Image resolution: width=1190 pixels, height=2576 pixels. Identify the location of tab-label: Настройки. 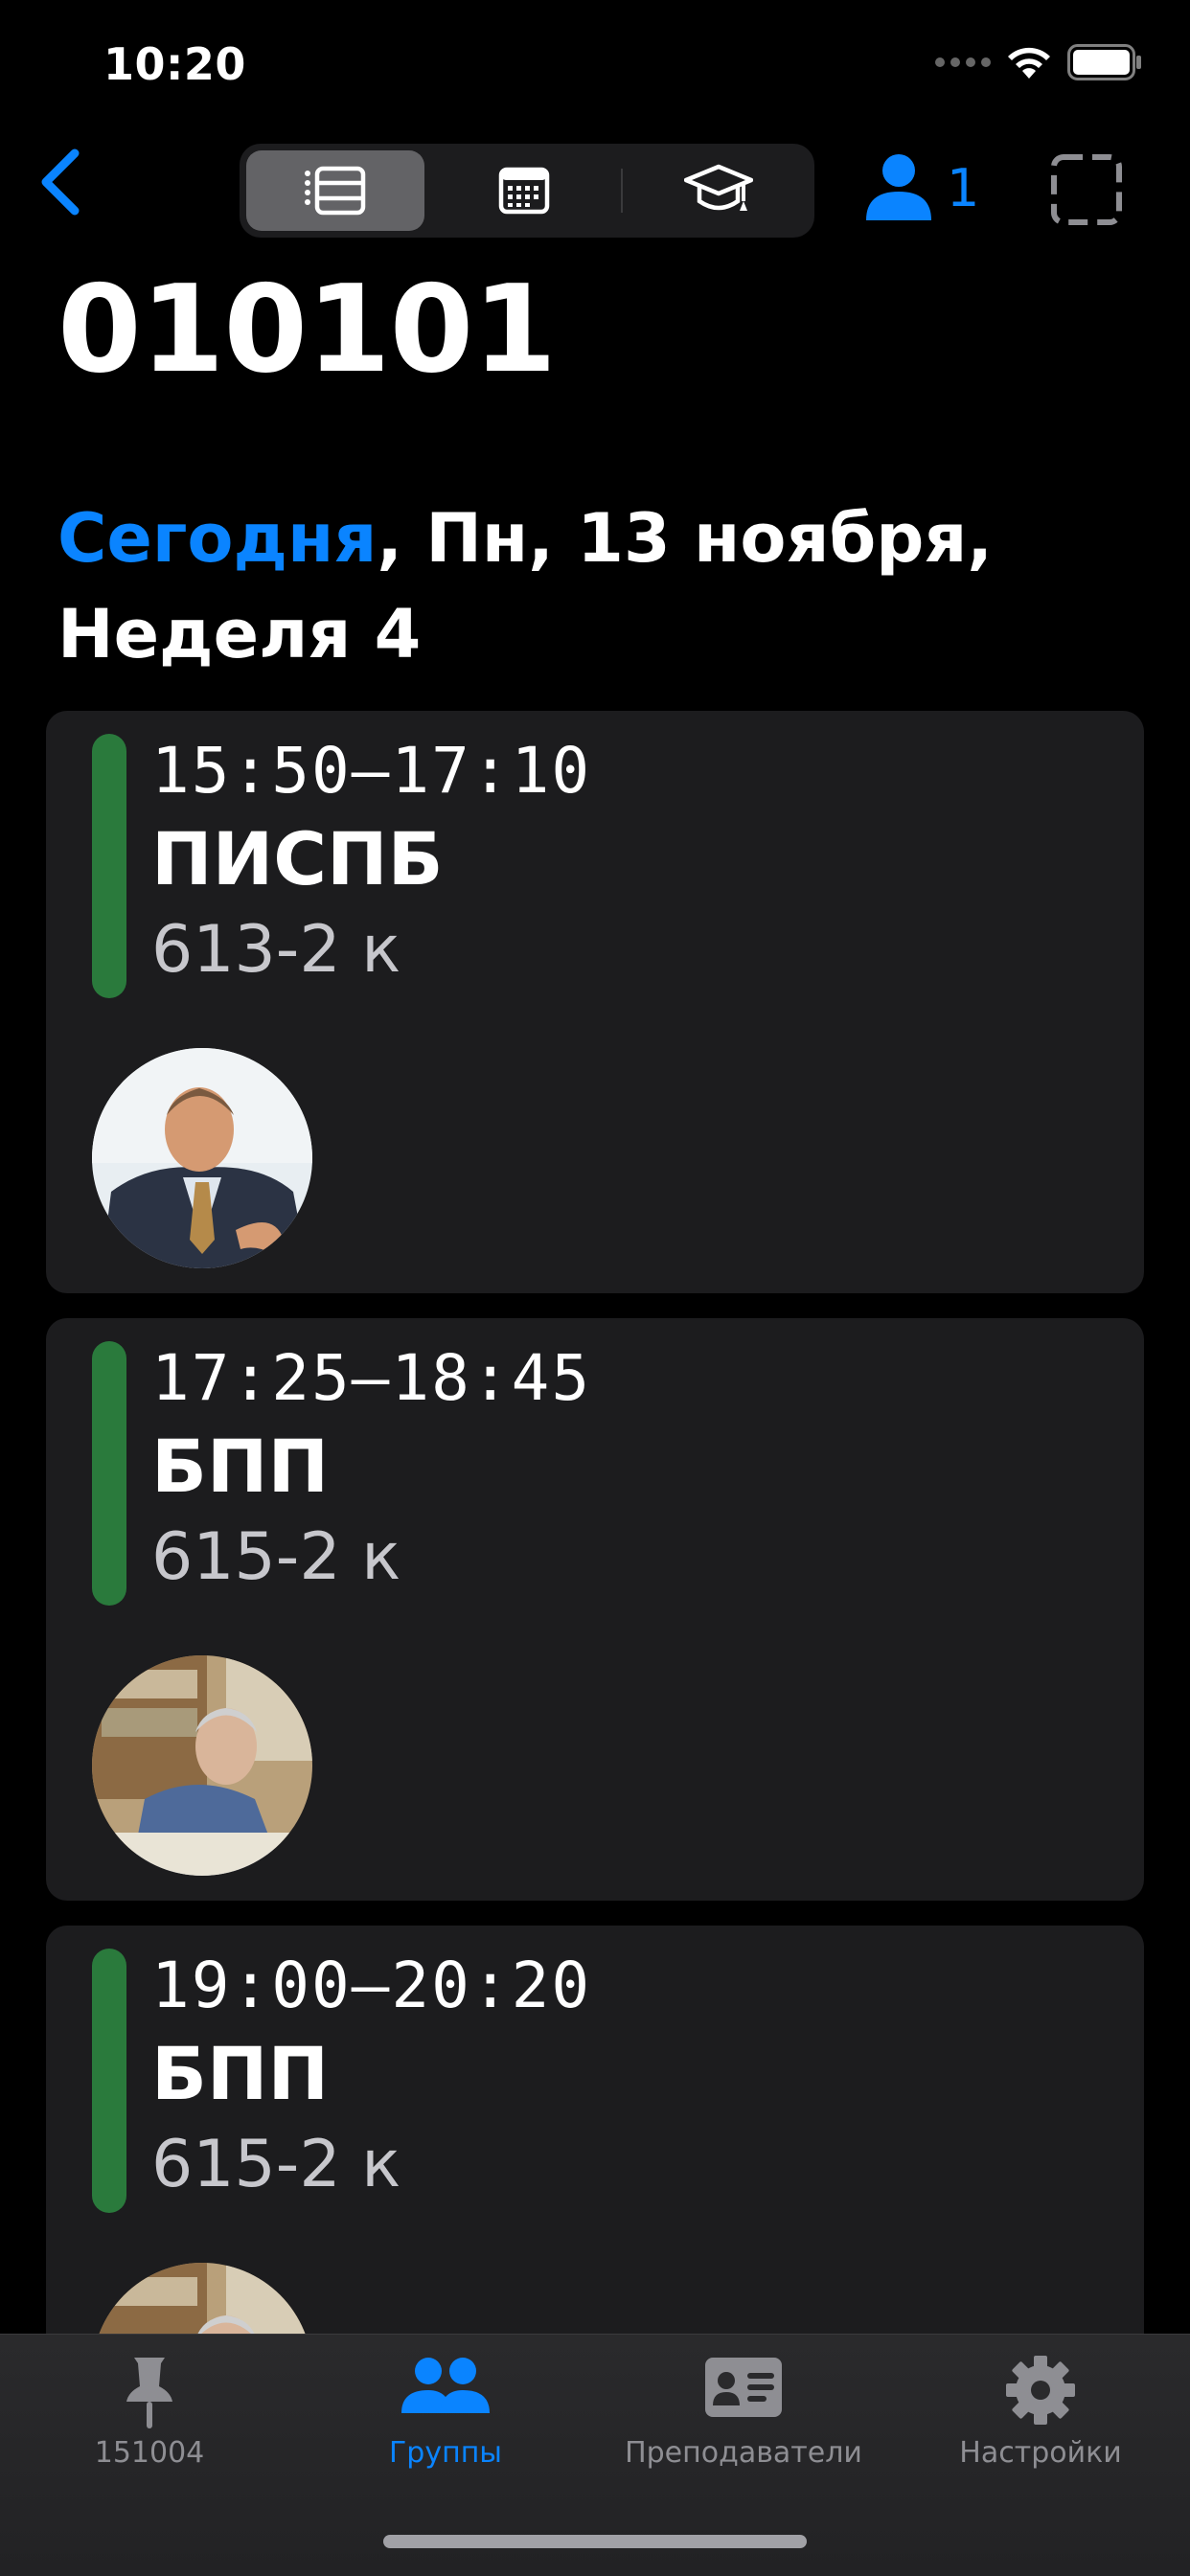
(1040, 2453).